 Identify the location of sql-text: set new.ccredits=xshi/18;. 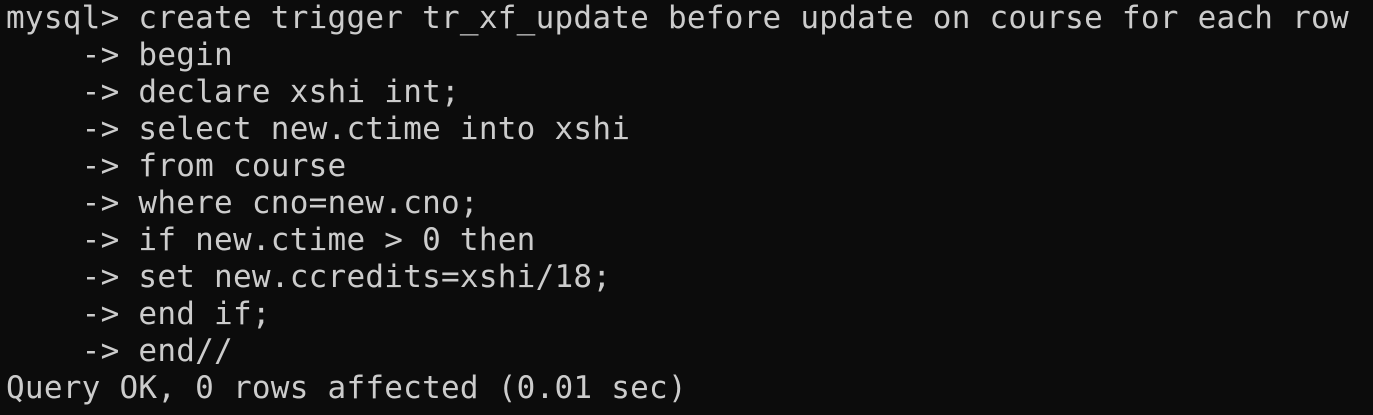
(375, 277).